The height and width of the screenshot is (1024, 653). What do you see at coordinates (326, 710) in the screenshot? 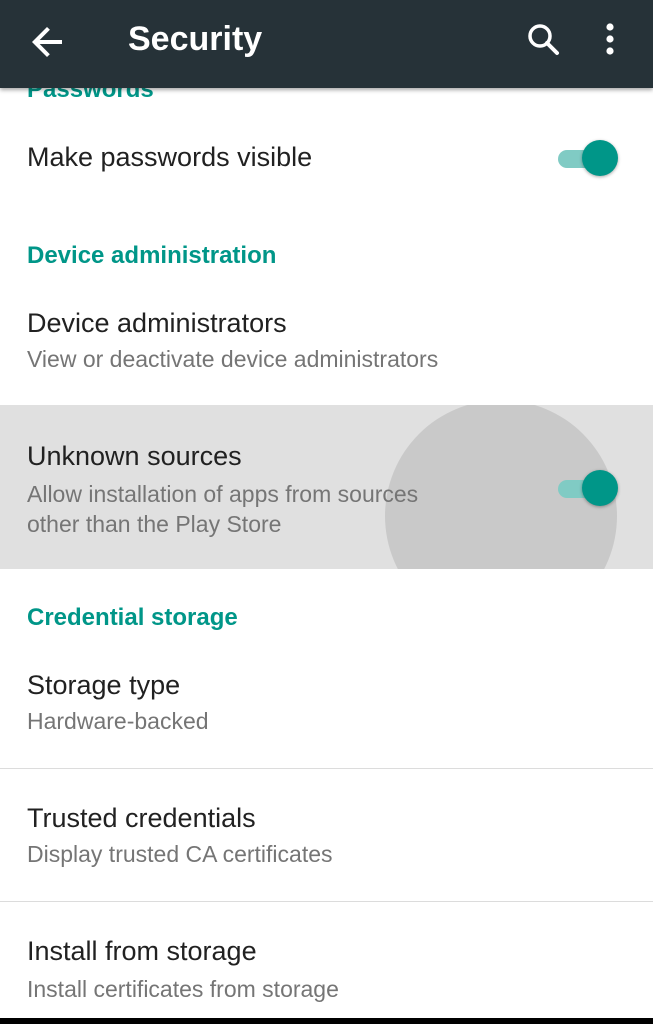
I see `storage-type-row: Storage type Hardware-backed` at bounding box center [326, 710].